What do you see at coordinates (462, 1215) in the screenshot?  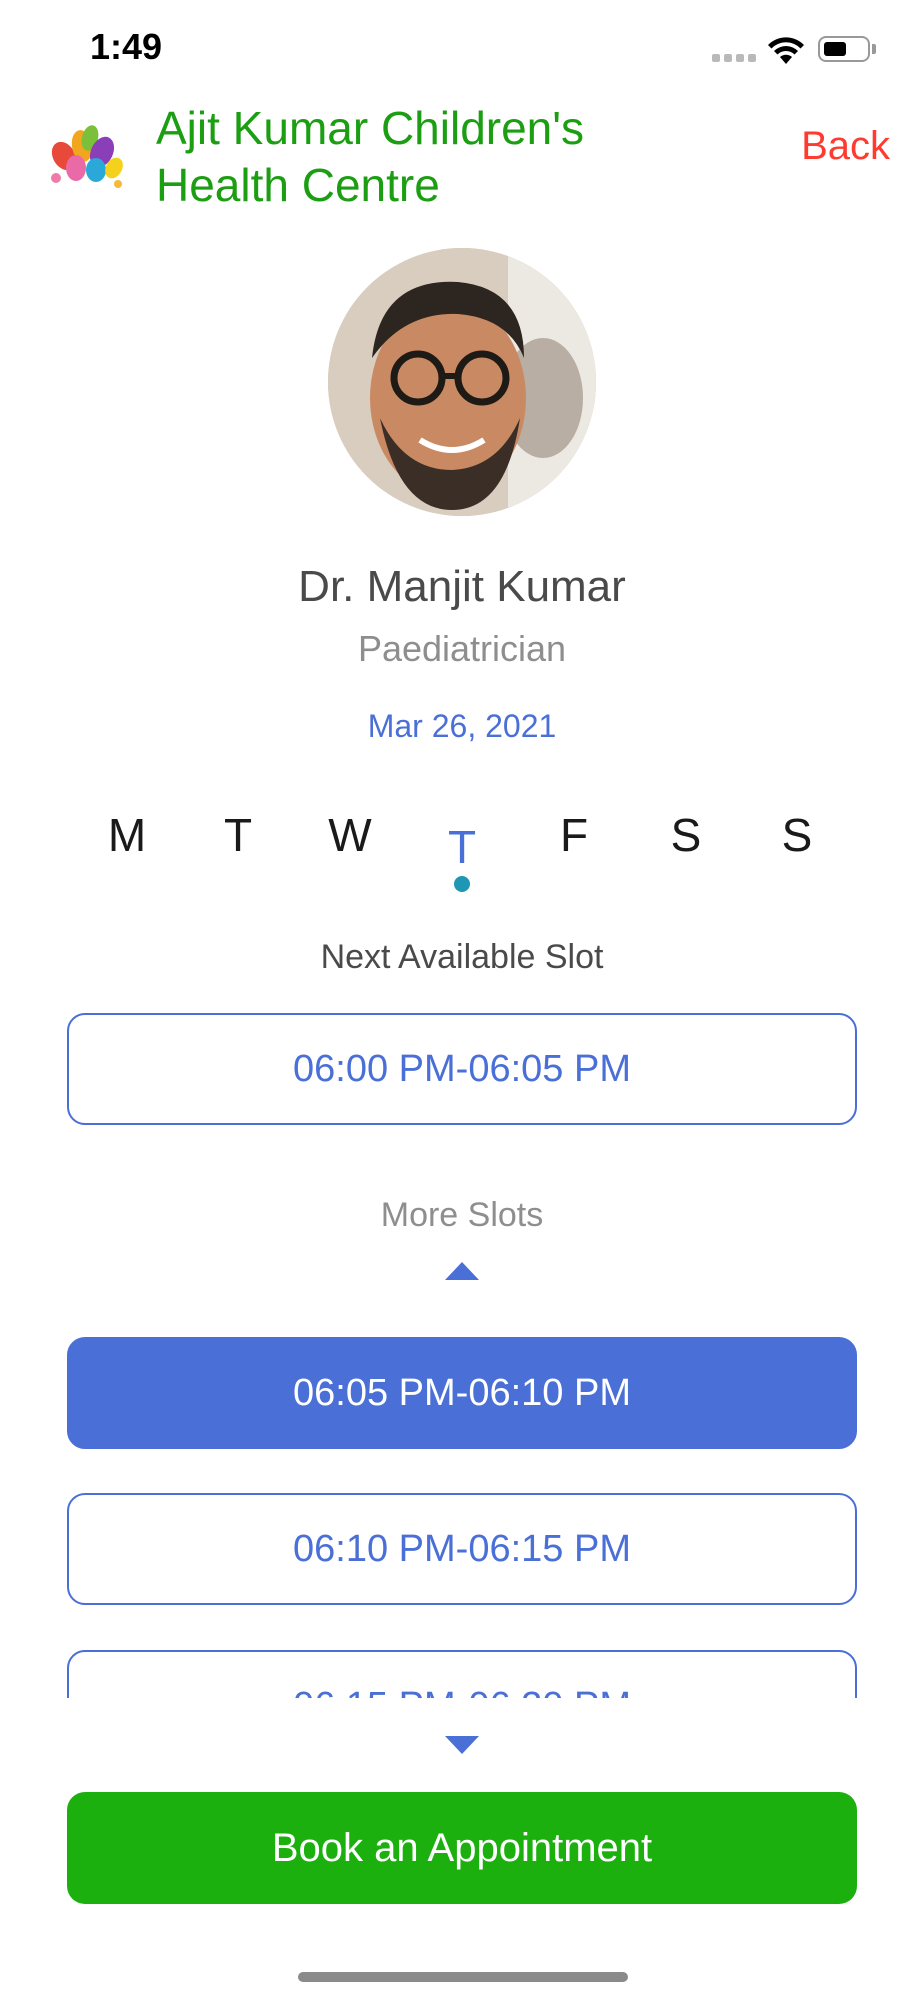 I see `more-slots-label: More Slots` at bounding box center [462, 1215].